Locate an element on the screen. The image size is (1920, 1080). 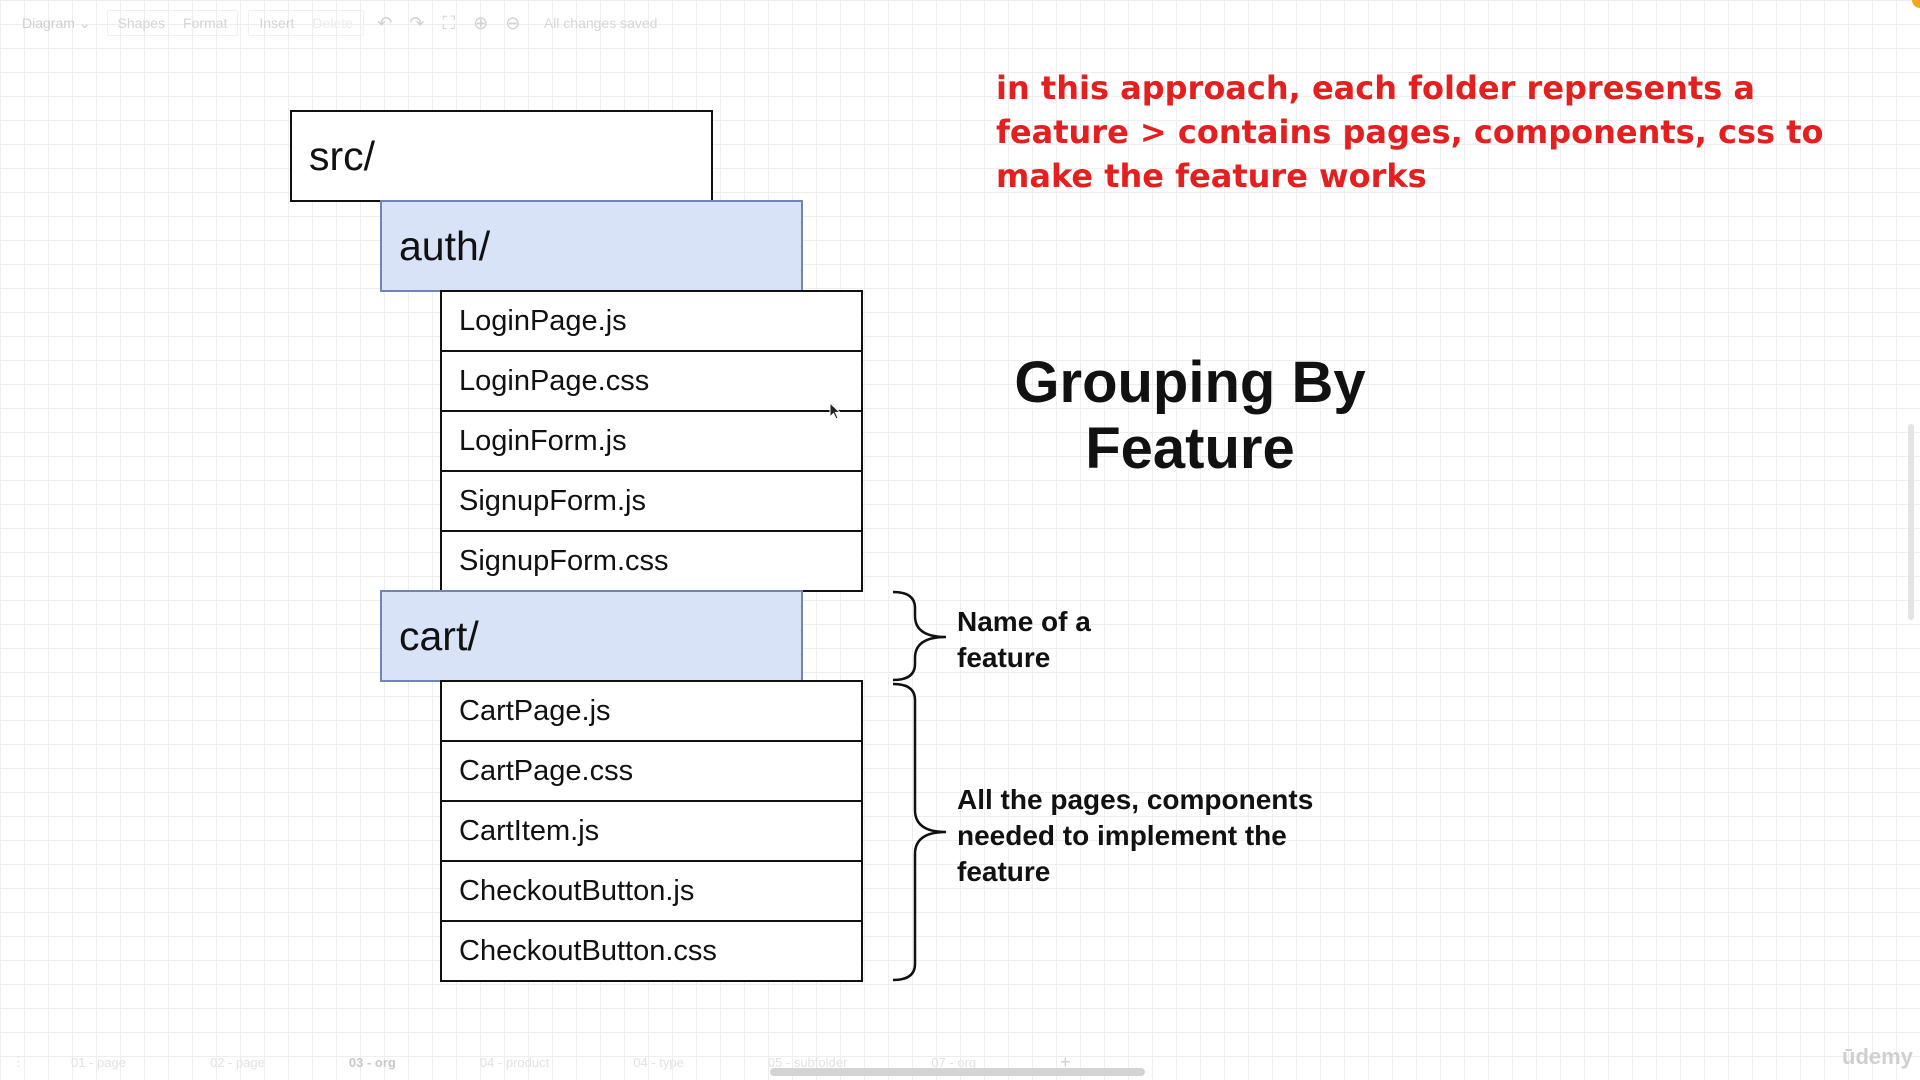
page-tab: 01 - page is located at coordinates (98, 1062).